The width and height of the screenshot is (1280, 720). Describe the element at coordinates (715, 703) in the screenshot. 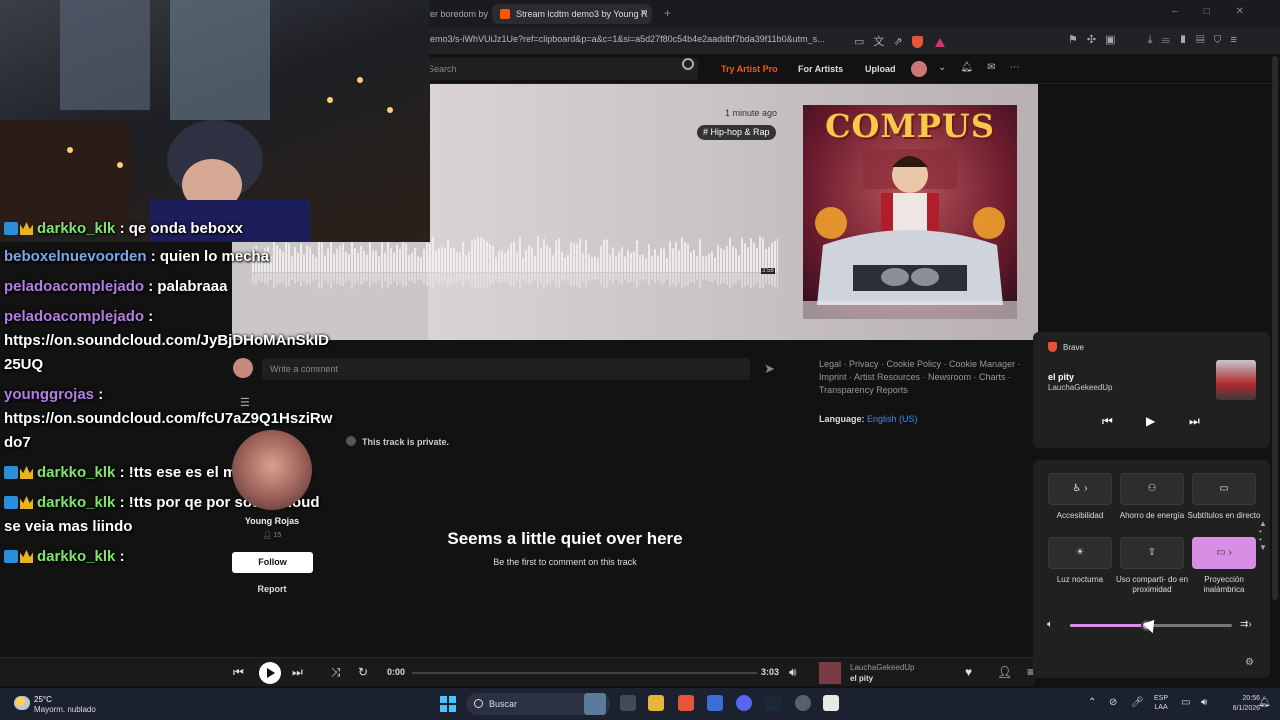

I see `store-app-icon` at that location.